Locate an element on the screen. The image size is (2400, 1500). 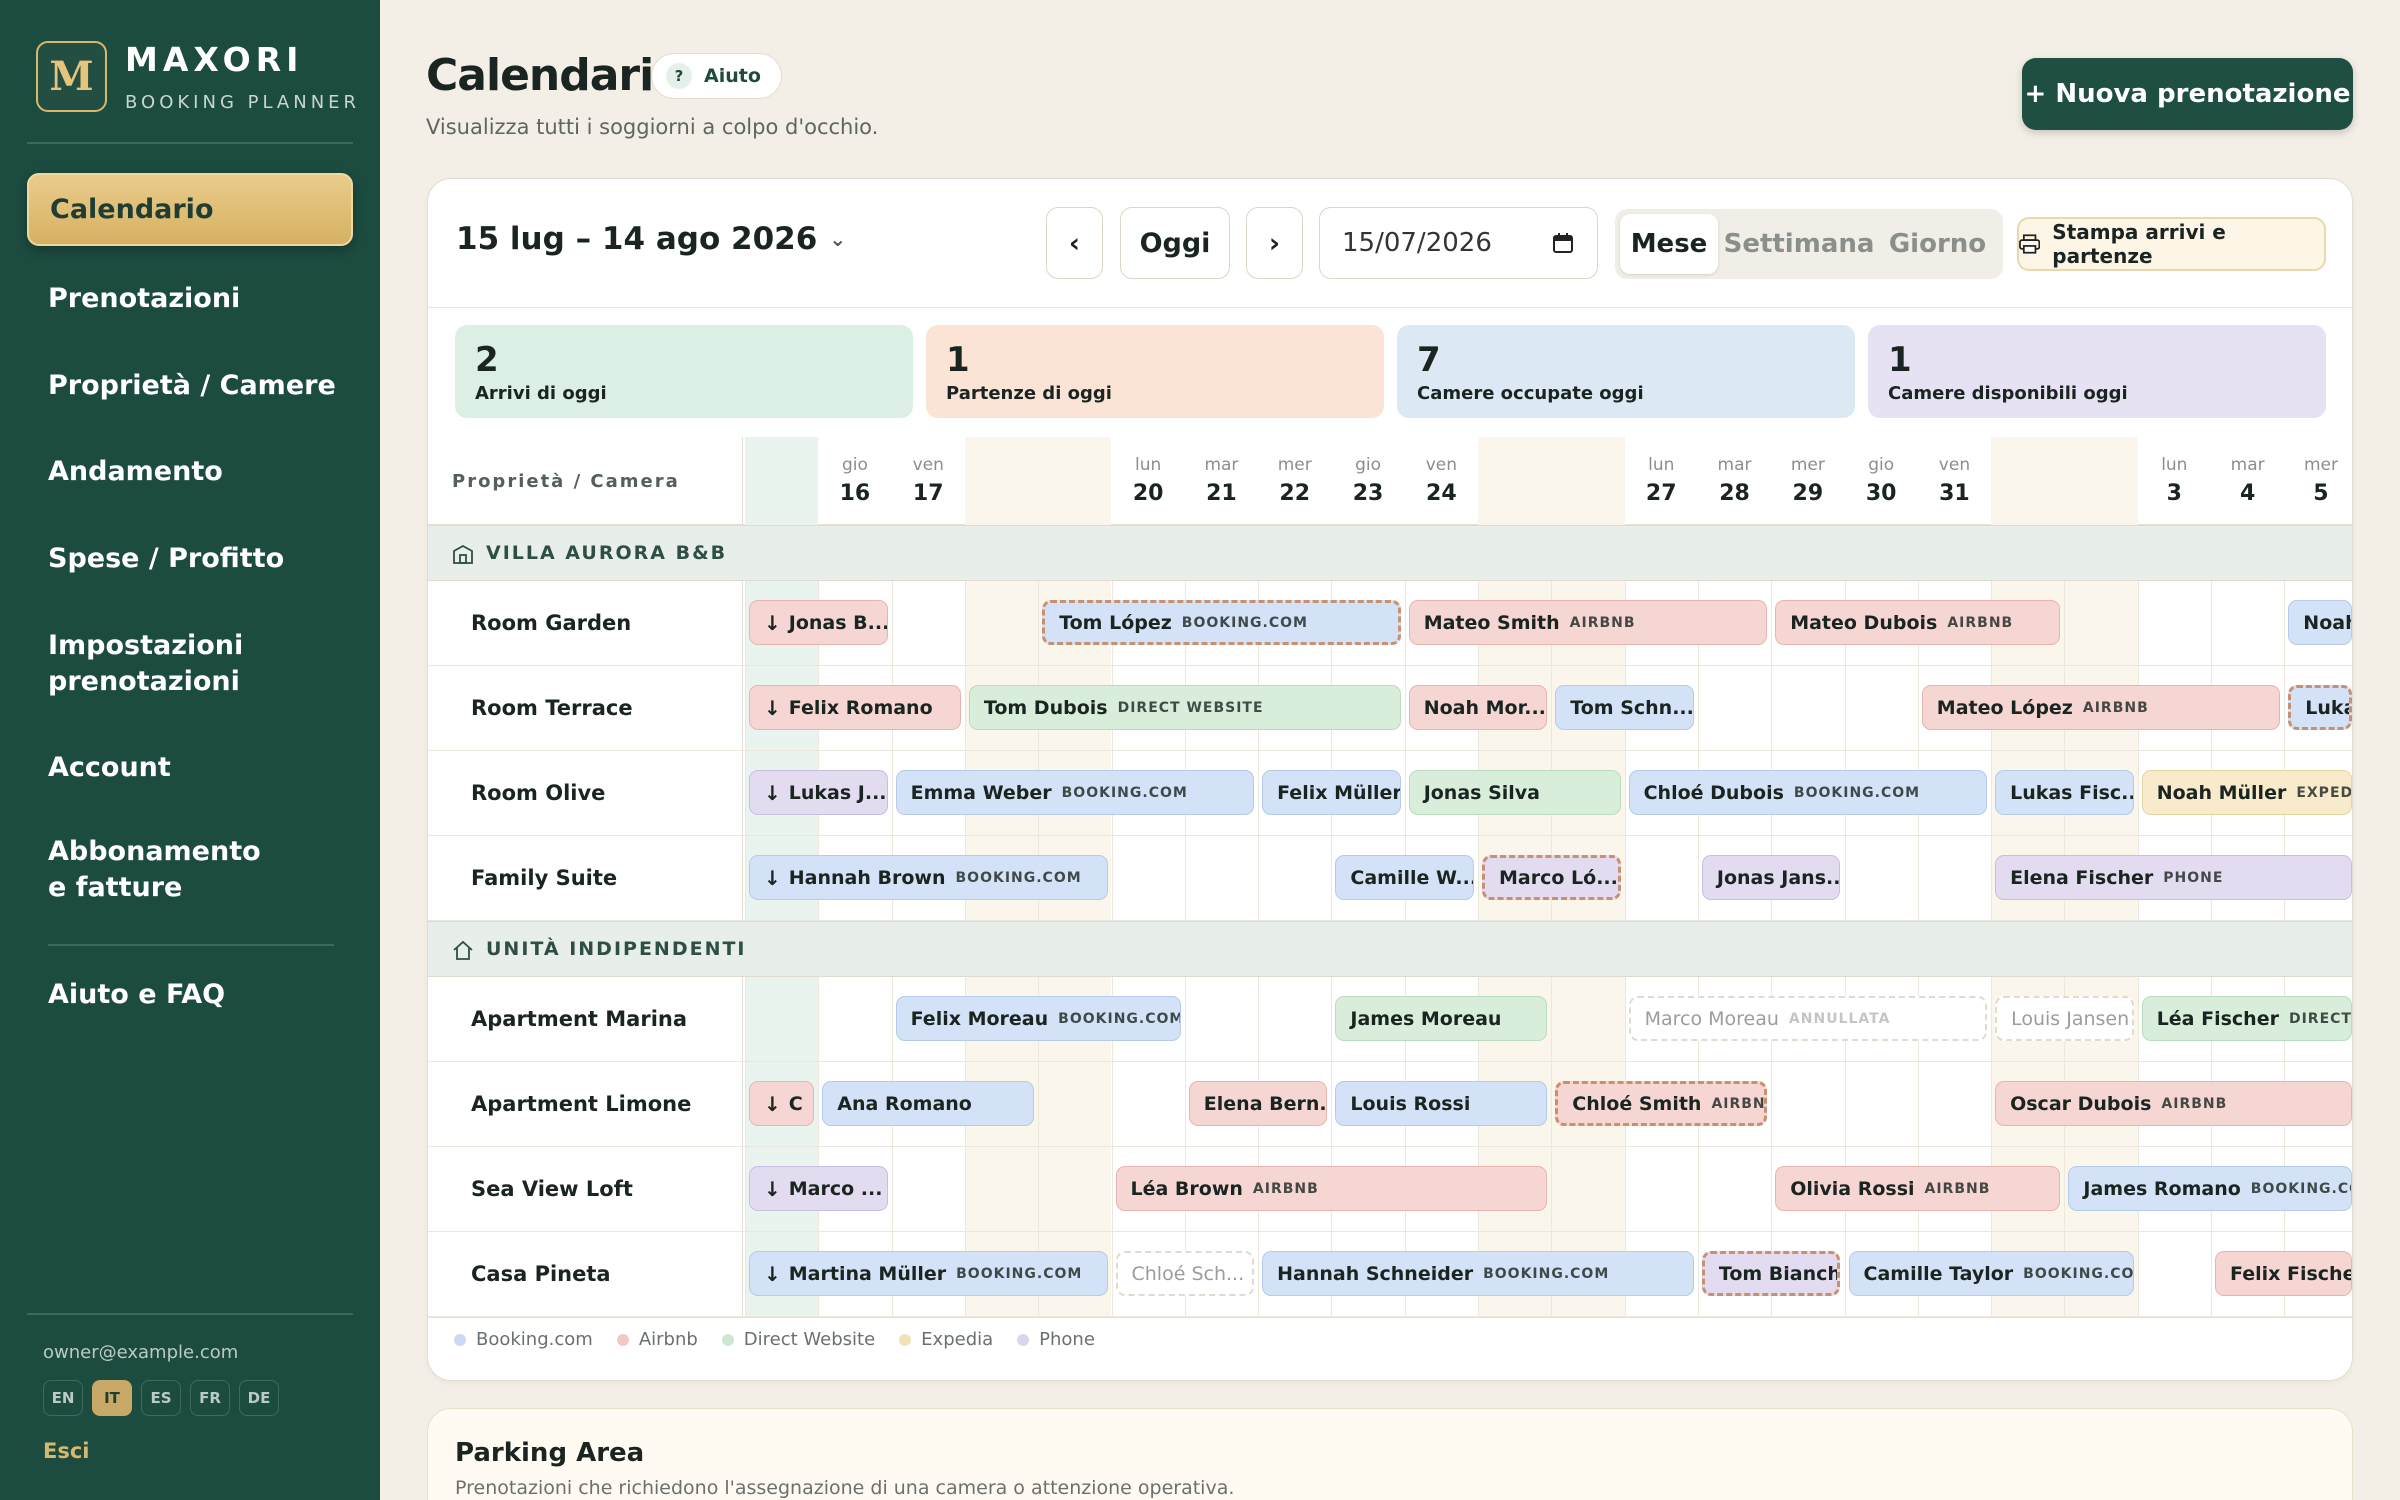
room-name: Family Suite is located at coordinates (544, 878).